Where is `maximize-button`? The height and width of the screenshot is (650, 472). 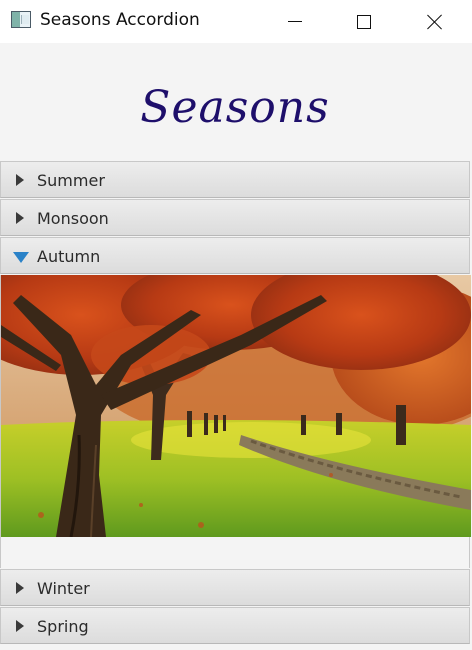
maximize-button is located at coordinates (364, 21).